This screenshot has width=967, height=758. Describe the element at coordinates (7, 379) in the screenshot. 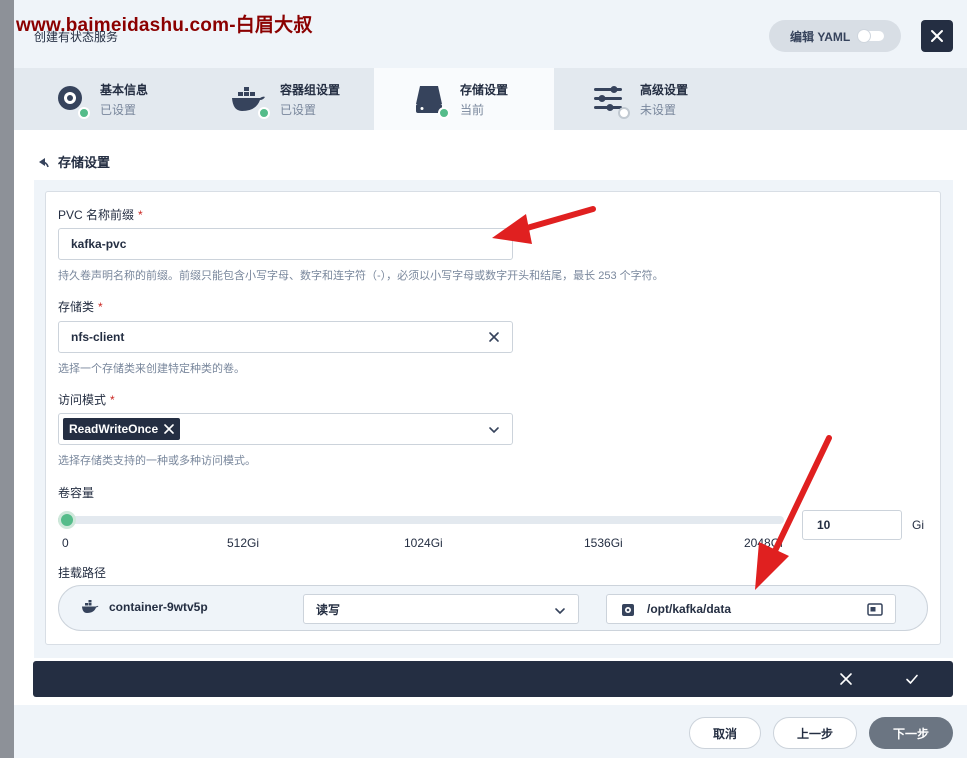

I see `page-backdrop` at that location.